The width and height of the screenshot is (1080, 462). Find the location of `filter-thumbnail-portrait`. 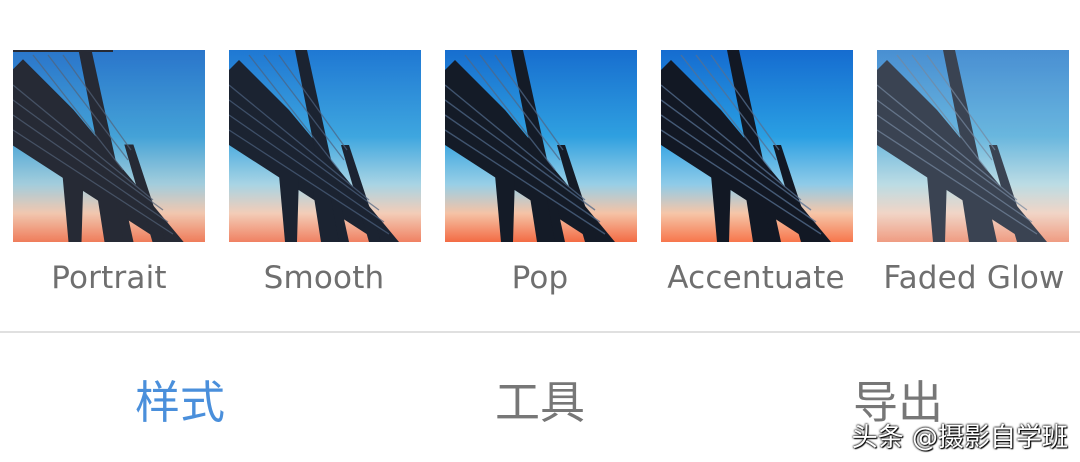

filter-thumbnail-portrait is located at coordinates (109, 146).